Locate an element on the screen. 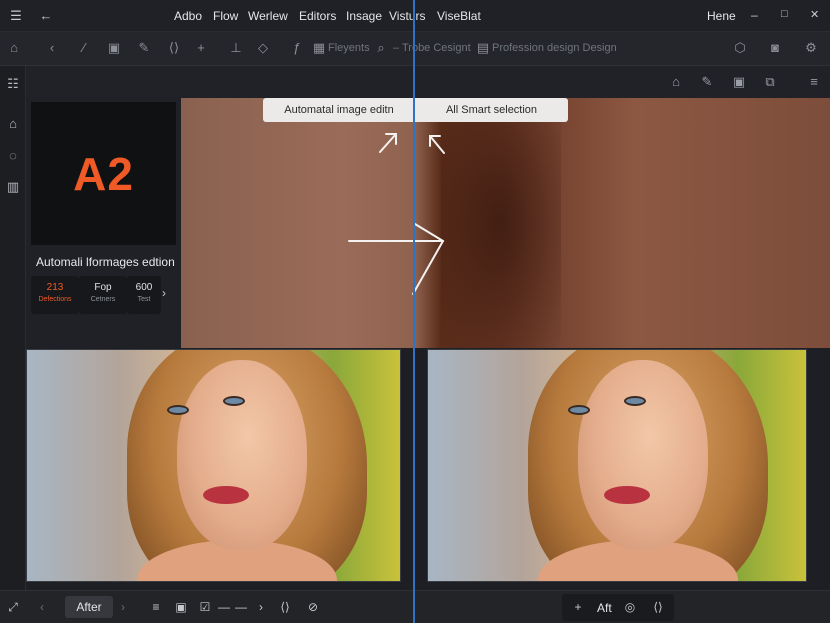 This screenshot has width=830, height=623. split-divider is located at coordinates (414, 311).